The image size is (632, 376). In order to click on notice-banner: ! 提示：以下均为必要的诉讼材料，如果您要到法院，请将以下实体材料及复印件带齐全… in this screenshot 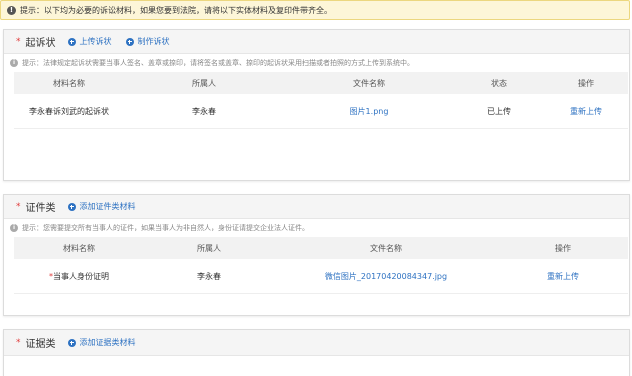, I will do `click(315, 10)`.